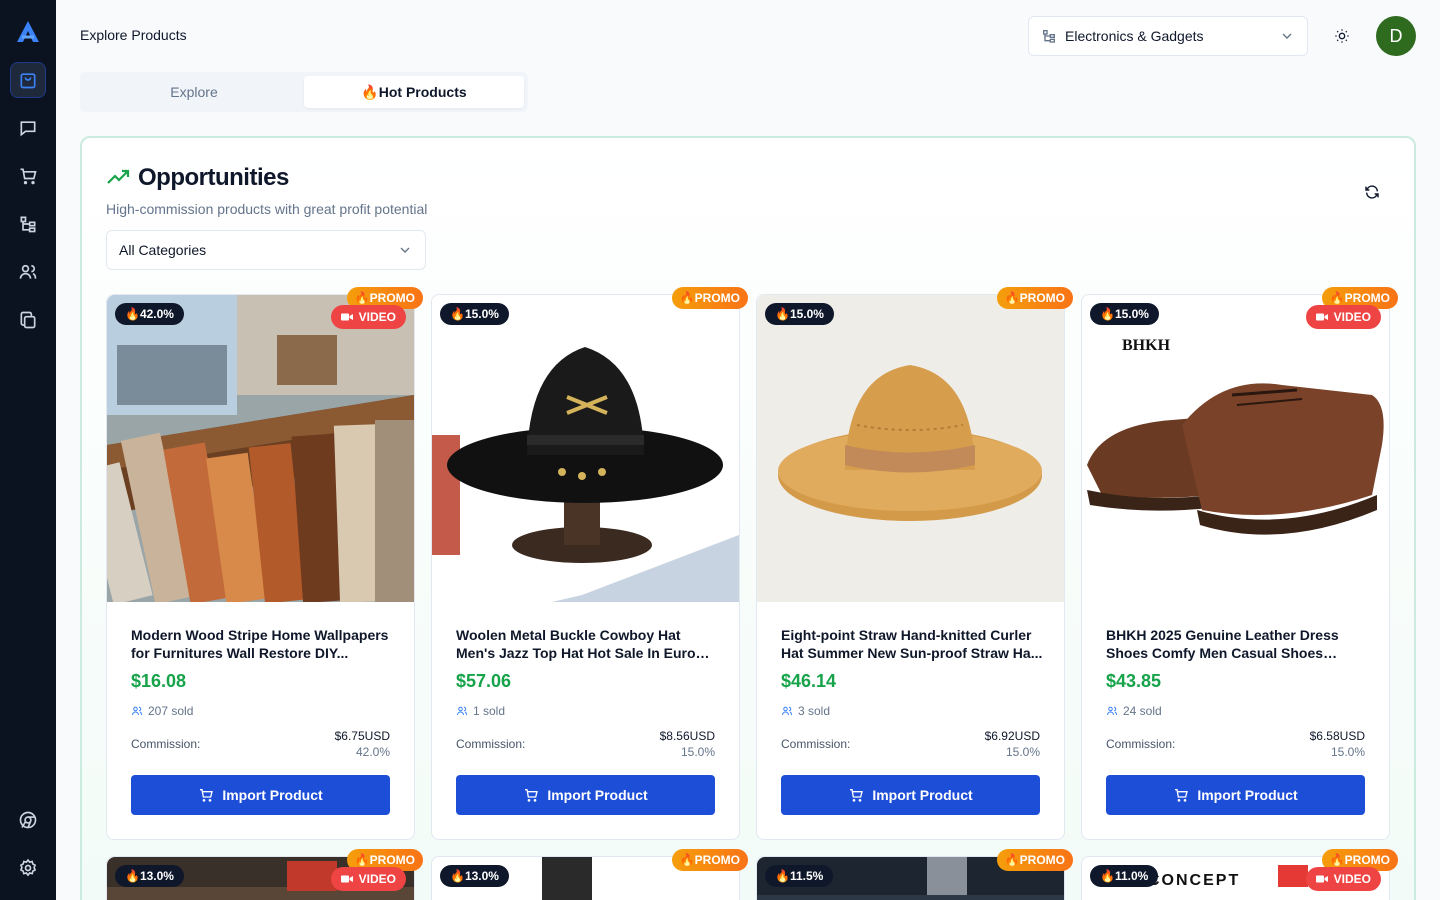 This screenshot has width=1440, height=900. What do you see at coordinates (362, 744) in the screenshot?
I see `commission-value: $6.75USD 42.0%` at bounding box center [362, 744].